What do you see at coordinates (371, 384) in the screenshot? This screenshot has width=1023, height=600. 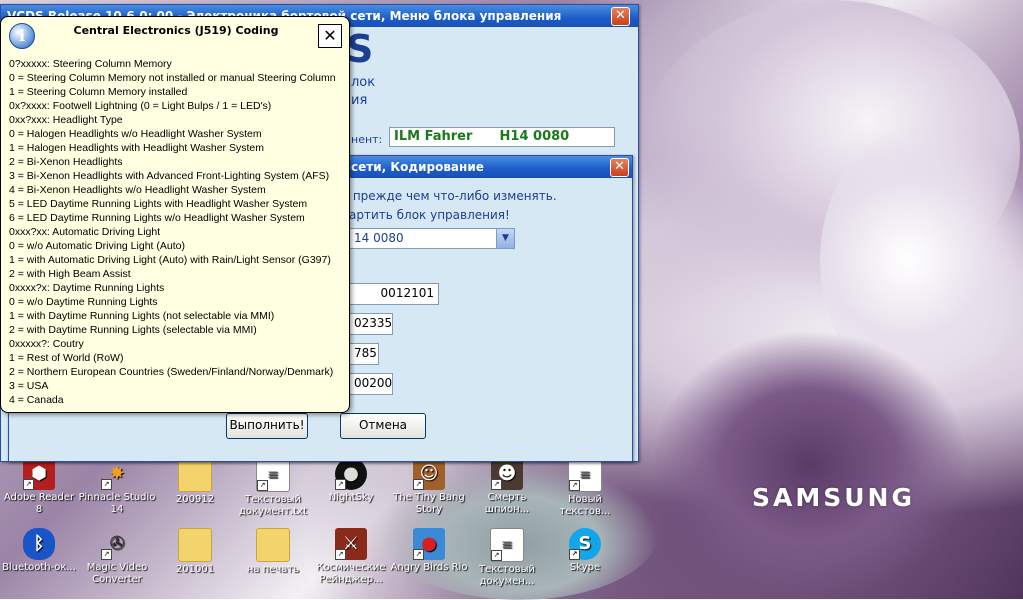 I see `coding-field-4: 00200` at bounding box center [371, 384].